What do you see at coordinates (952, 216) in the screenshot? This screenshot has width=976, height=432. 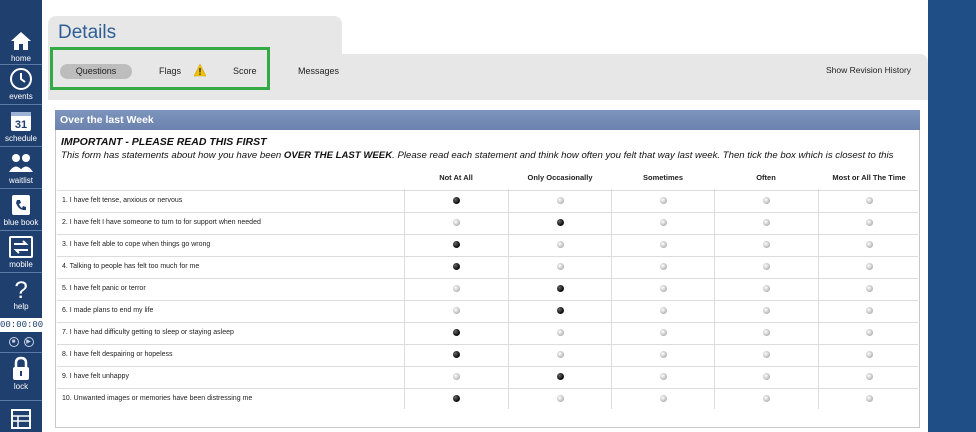 I see `right-side-panel` at bounding box center [952, 216].